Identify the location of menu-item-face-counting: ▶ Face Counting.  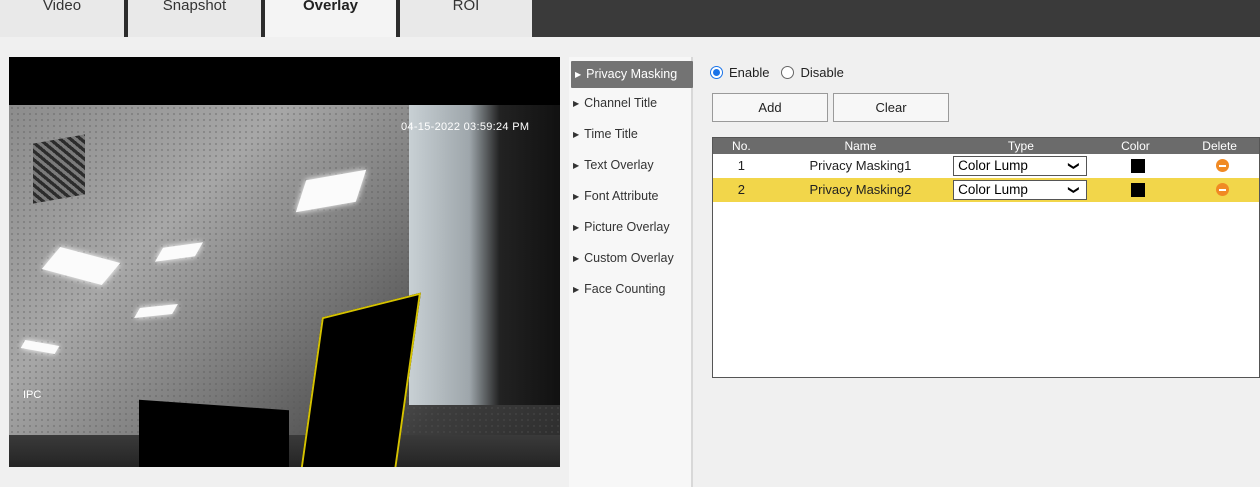
(630, 289).